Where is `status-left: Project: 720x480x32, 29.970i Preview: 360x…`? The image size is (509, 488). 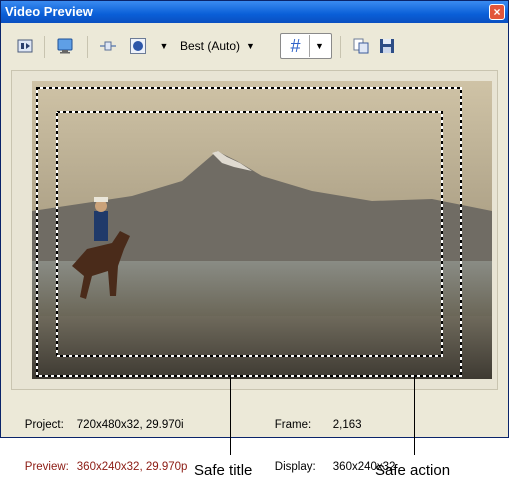
status-left: Project: 720x480x32, 29.970i Preview: 360x… is located at coordinates (100, 446).